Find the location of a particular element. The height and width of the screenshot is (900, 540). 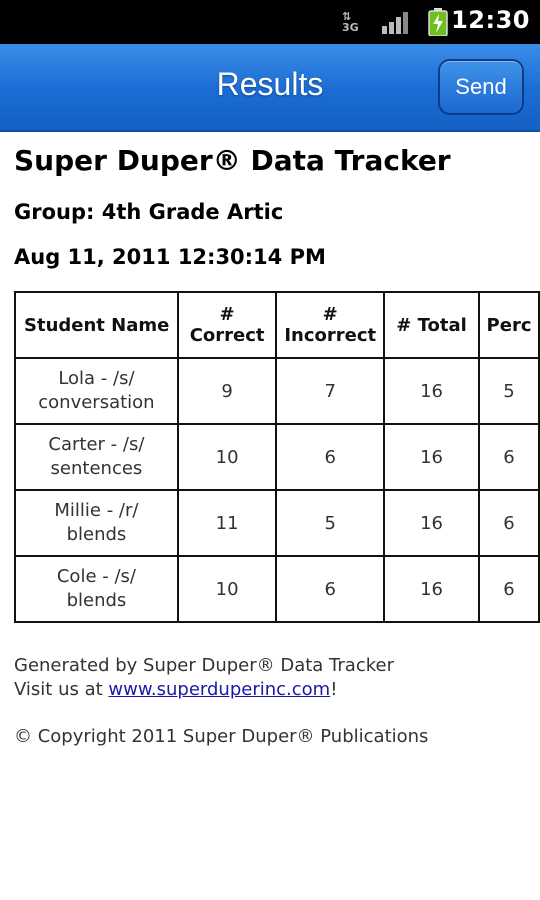

table-row: Carter - /s/ sentences 10 6 16 6 is located at coordinates (277, 457).